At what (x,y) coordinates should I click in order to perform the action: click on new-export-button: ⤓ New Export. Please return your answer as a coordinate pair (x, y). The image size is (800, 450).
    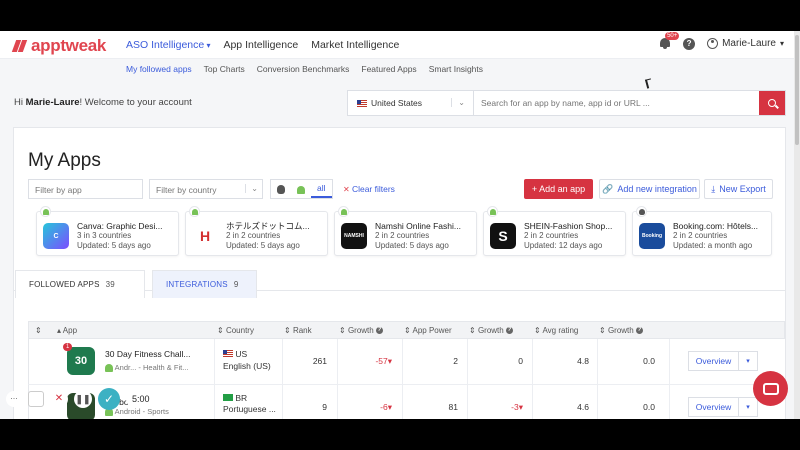
    Looking at the image, I should click on (738, 189).